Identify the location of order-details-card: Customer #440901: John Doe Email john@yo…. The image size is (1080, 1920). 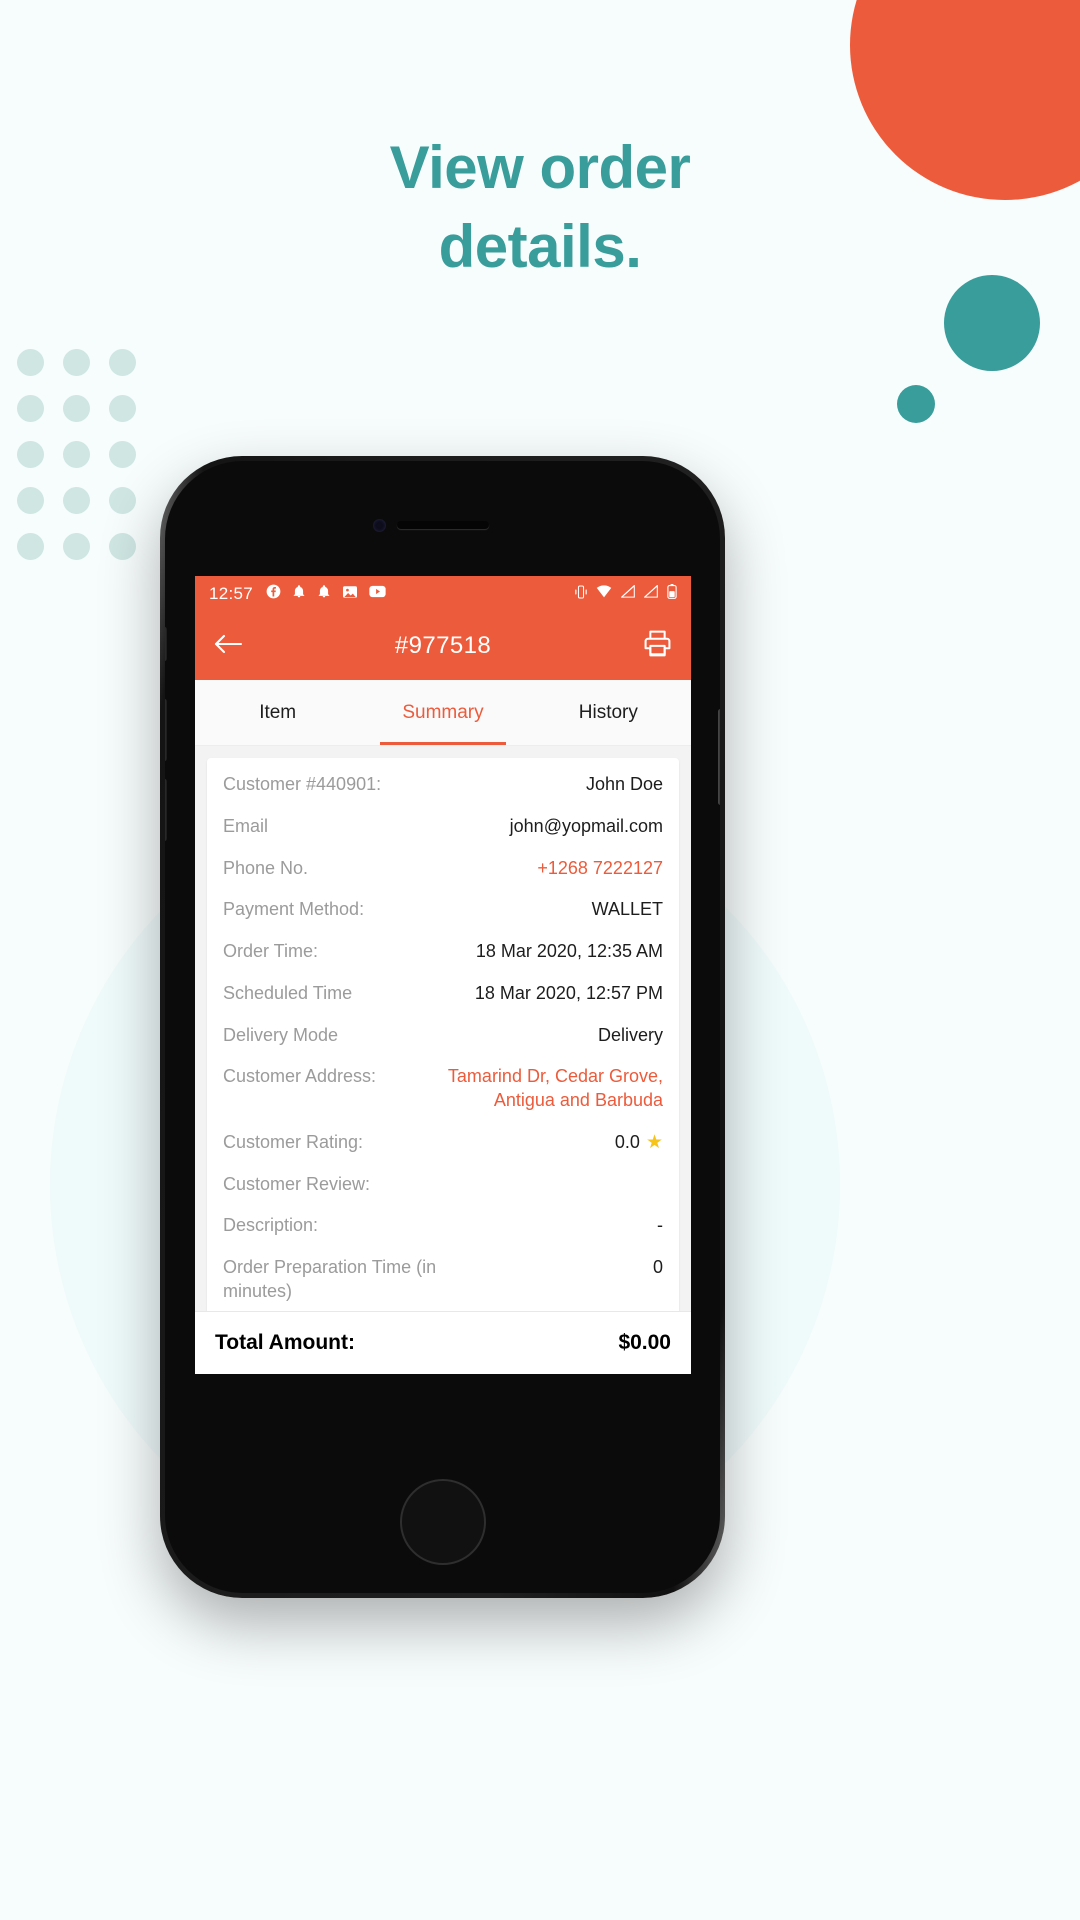
(443, 1034).